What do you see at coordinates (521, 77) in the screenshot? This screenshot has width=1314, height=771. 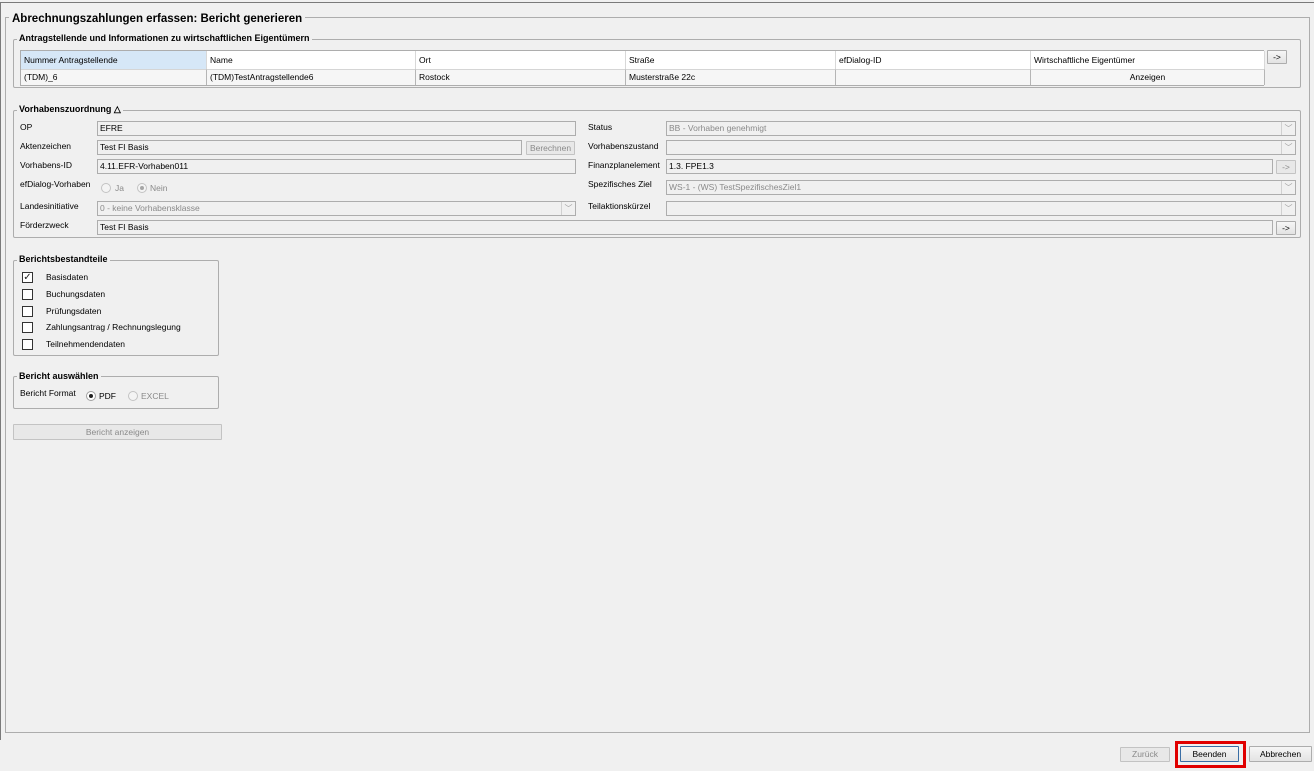 I see `table-cell-ort: Rostock` at bounding box center [521, 77].